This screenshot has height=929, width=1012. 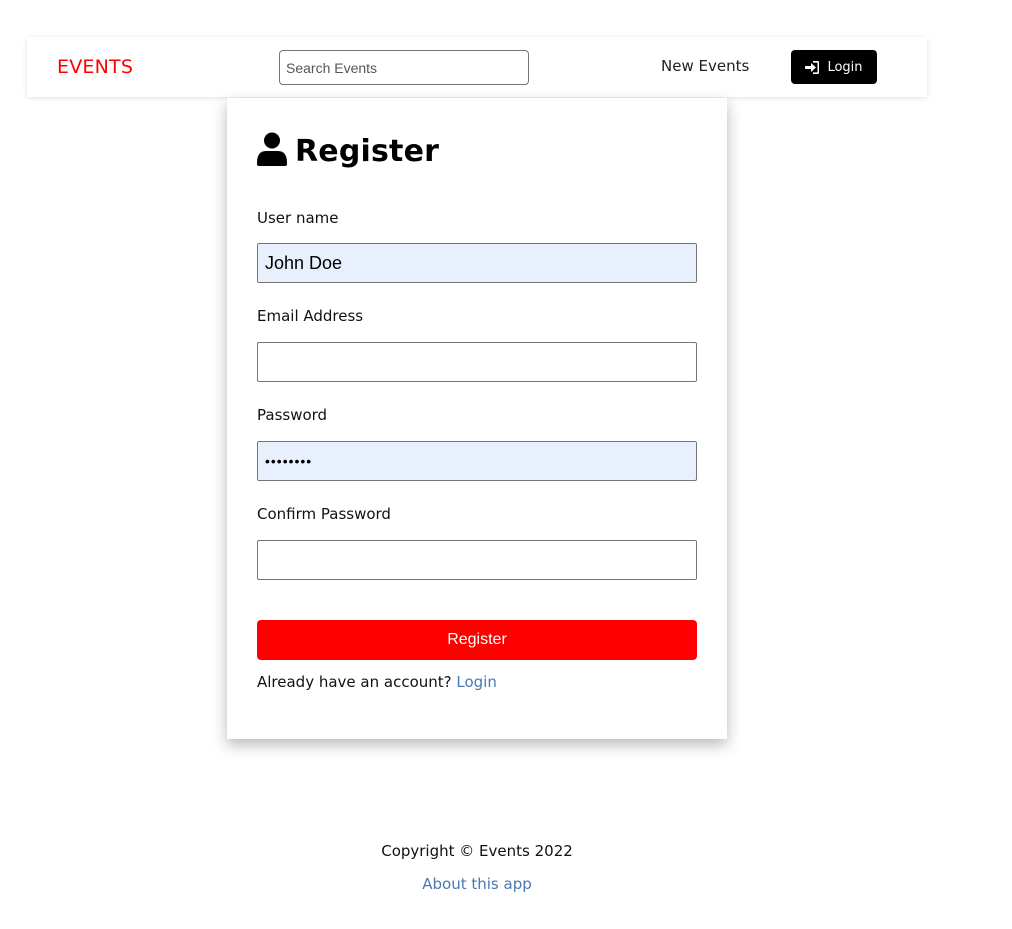 What do you see at coordinates (477, 560) in the screenshot?
I see `confirm-password-field` at bounding box center [477, 560].